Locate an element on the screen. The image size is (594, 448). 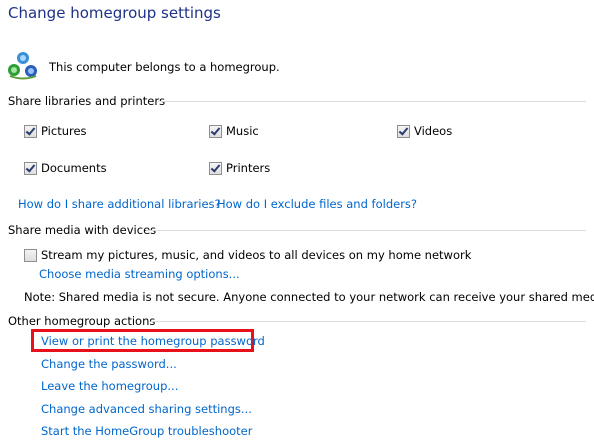
checkbox-videos: Videos is located at coordinates (424, 131).